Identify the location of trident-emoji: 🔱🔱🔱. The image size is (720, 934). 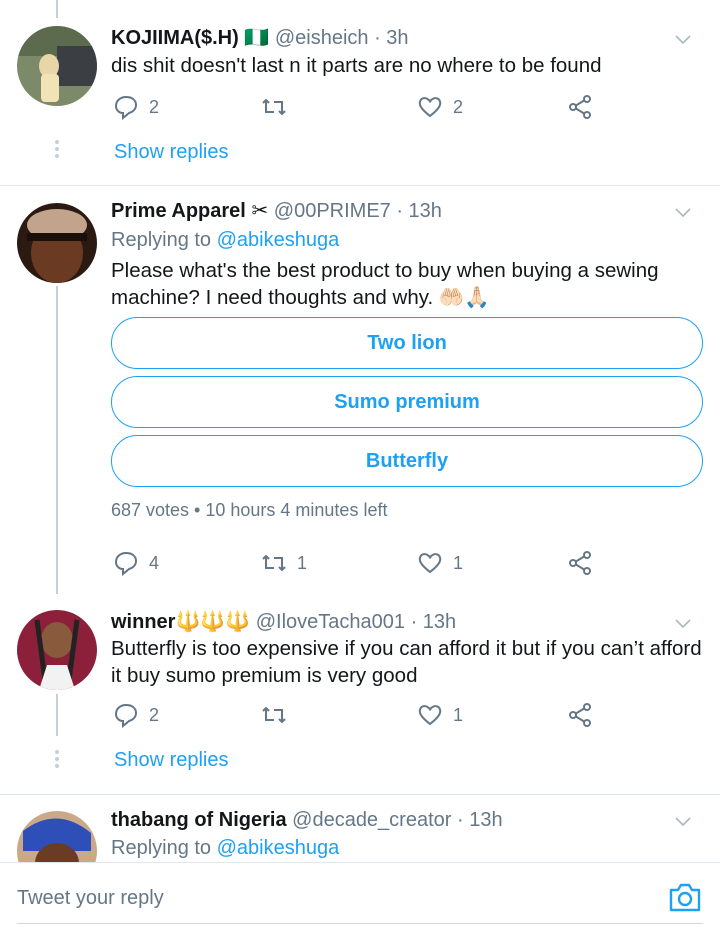
(213, 622).